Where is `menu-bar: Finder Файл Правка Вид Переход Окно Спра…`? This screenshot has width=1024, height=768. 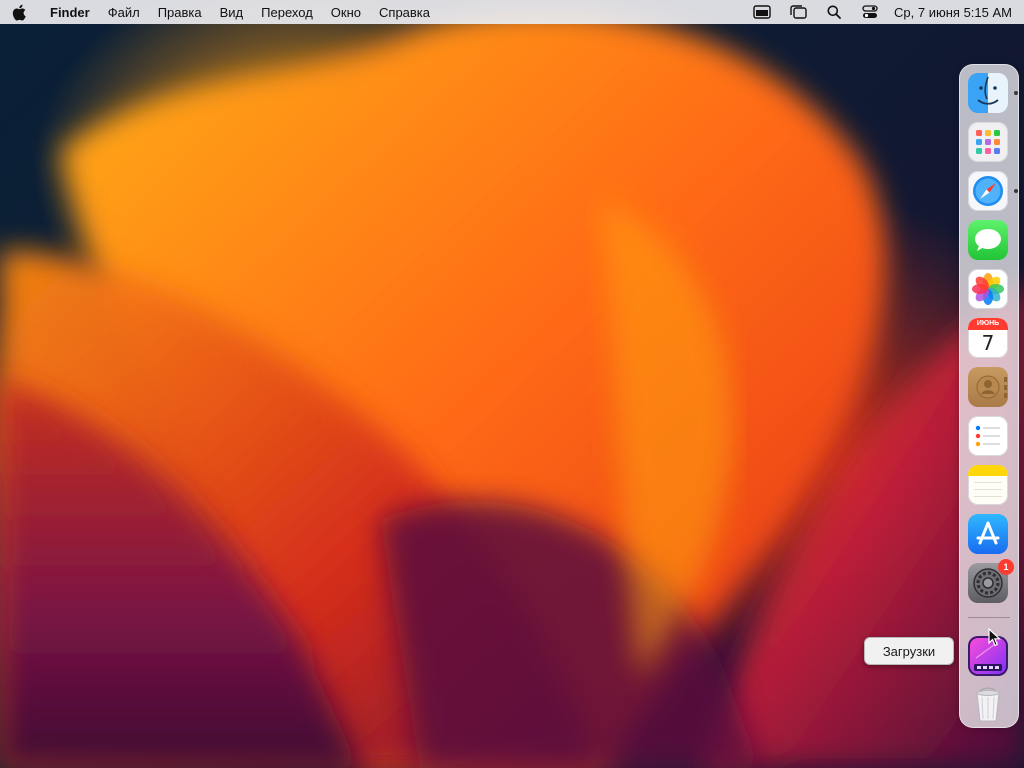
menu-bar: Finder Файл Правка Вид Переход Окно Спра… is located at coordinates (512, 12).